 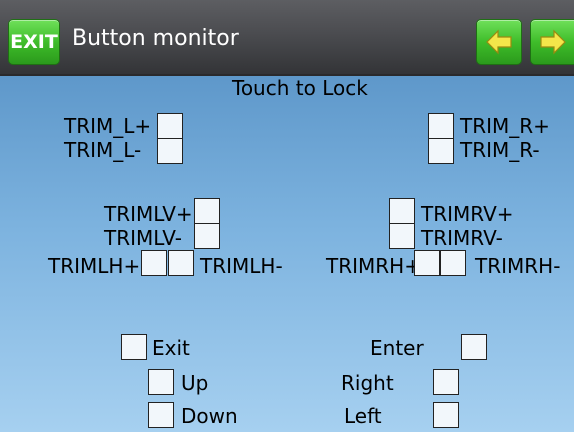 What do you see at coordinates (161, 415) in the screenshot?
I see `down-key-indicator` at bounding box center [161, 415].